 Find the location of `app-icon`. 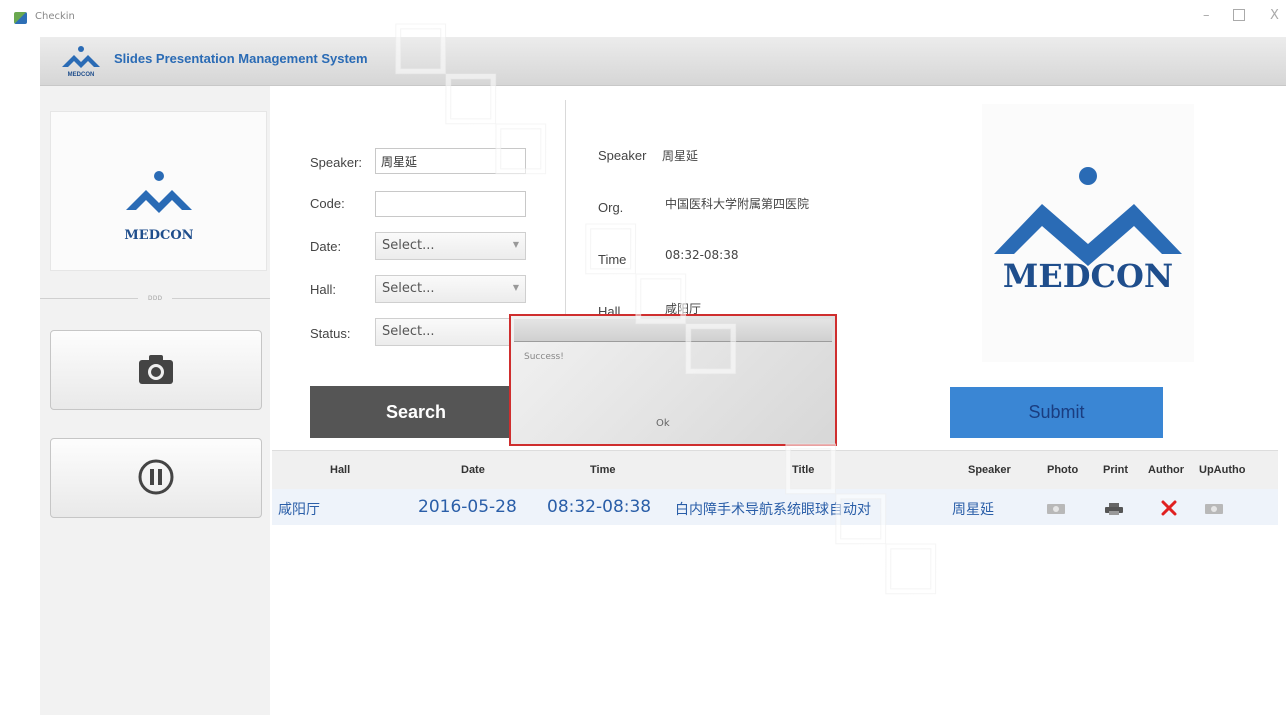

app-icon is located at coordinates (20, 18).